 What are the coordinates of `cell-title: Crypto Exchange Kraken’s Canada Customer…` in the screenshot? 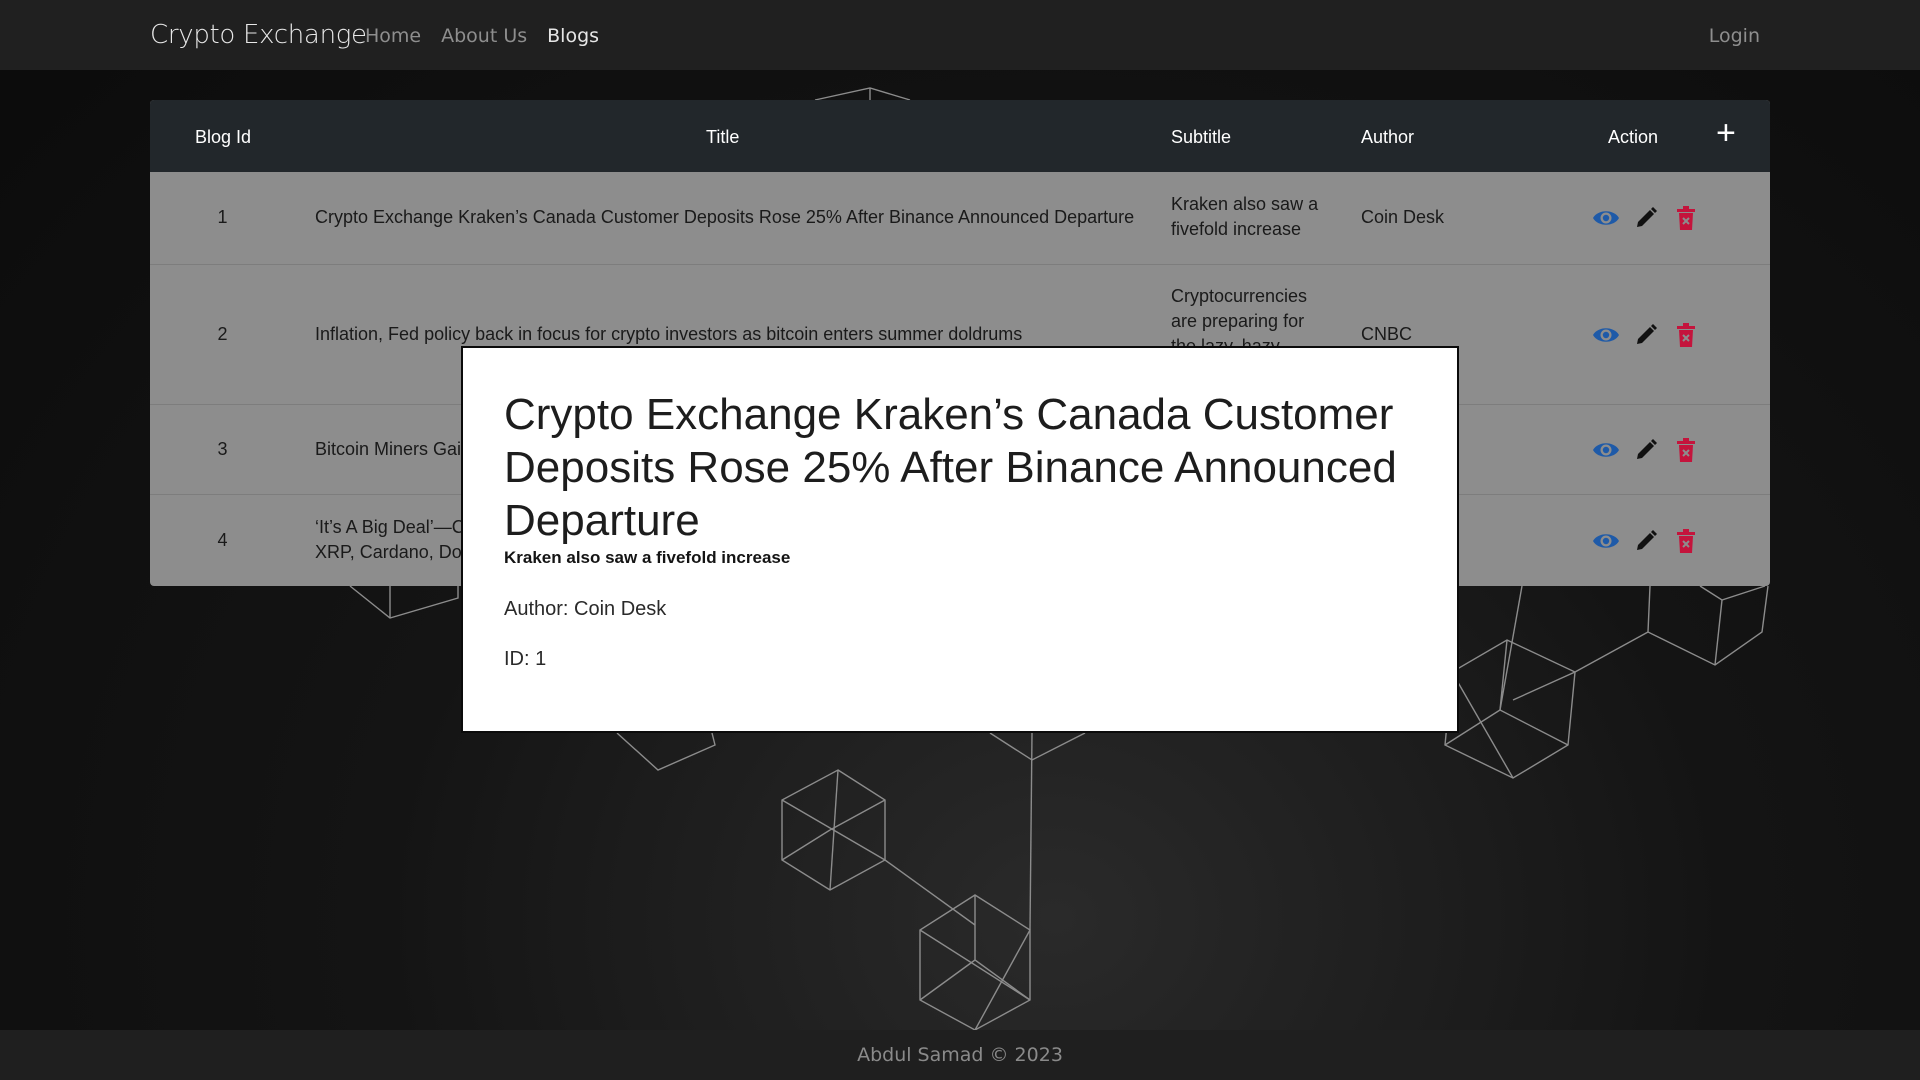 It's located at (725, 217).